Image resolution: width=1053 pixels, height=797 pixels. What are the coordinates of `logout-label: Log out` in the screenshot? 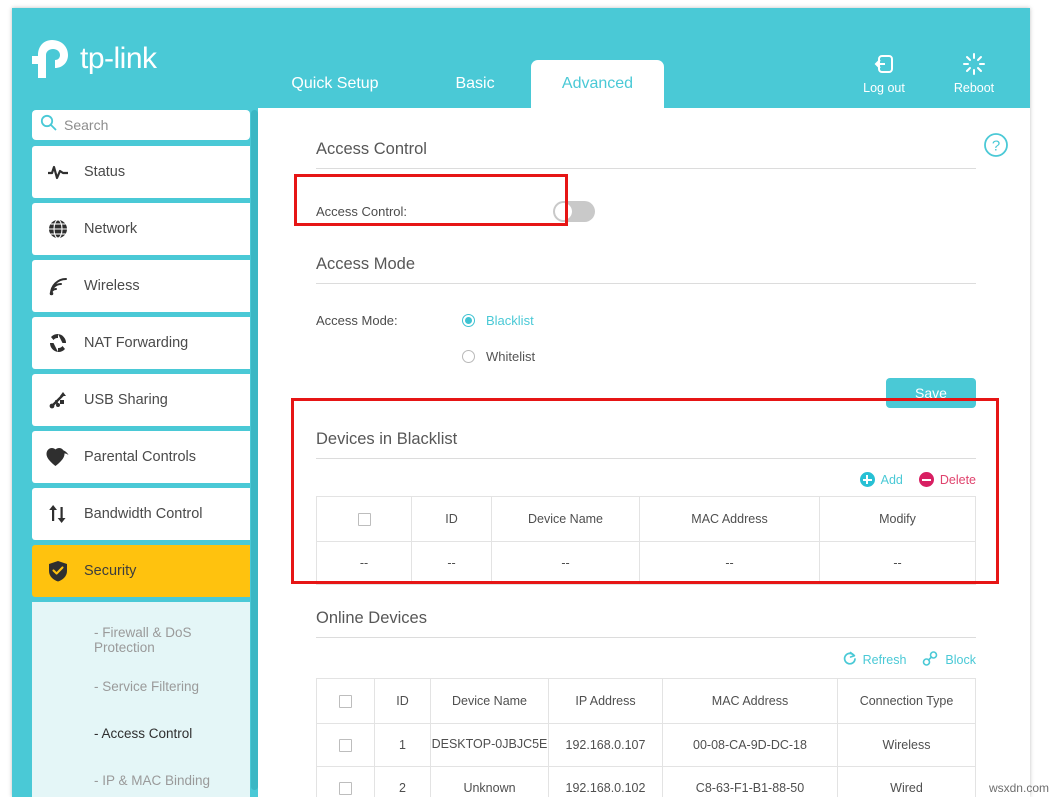 It's located at (884, 88).